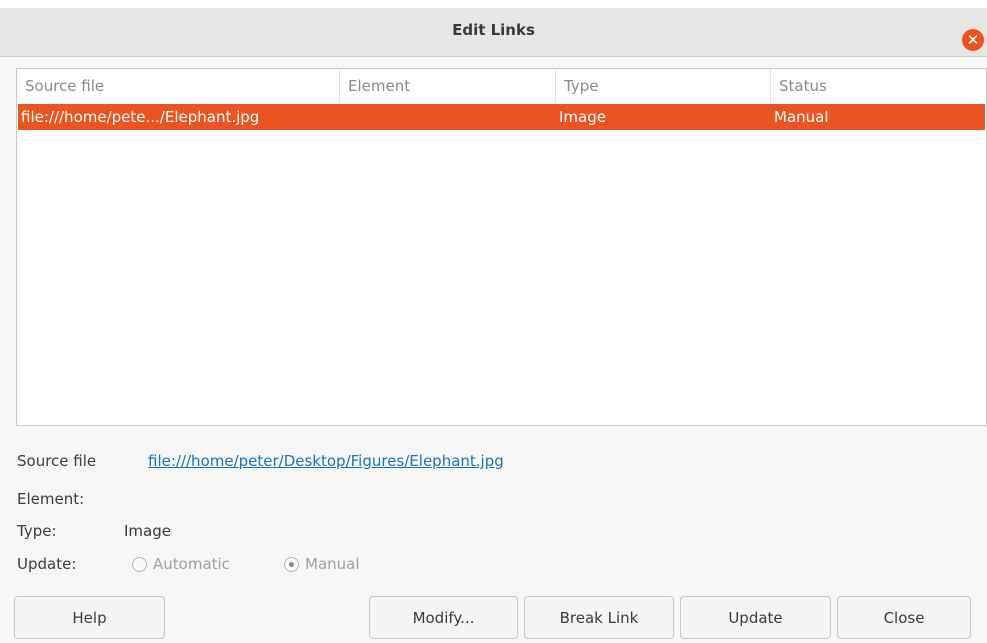  Describe the element at coordinates (51, 499) in the screenshot. I see `element-label: Element:` at that location.